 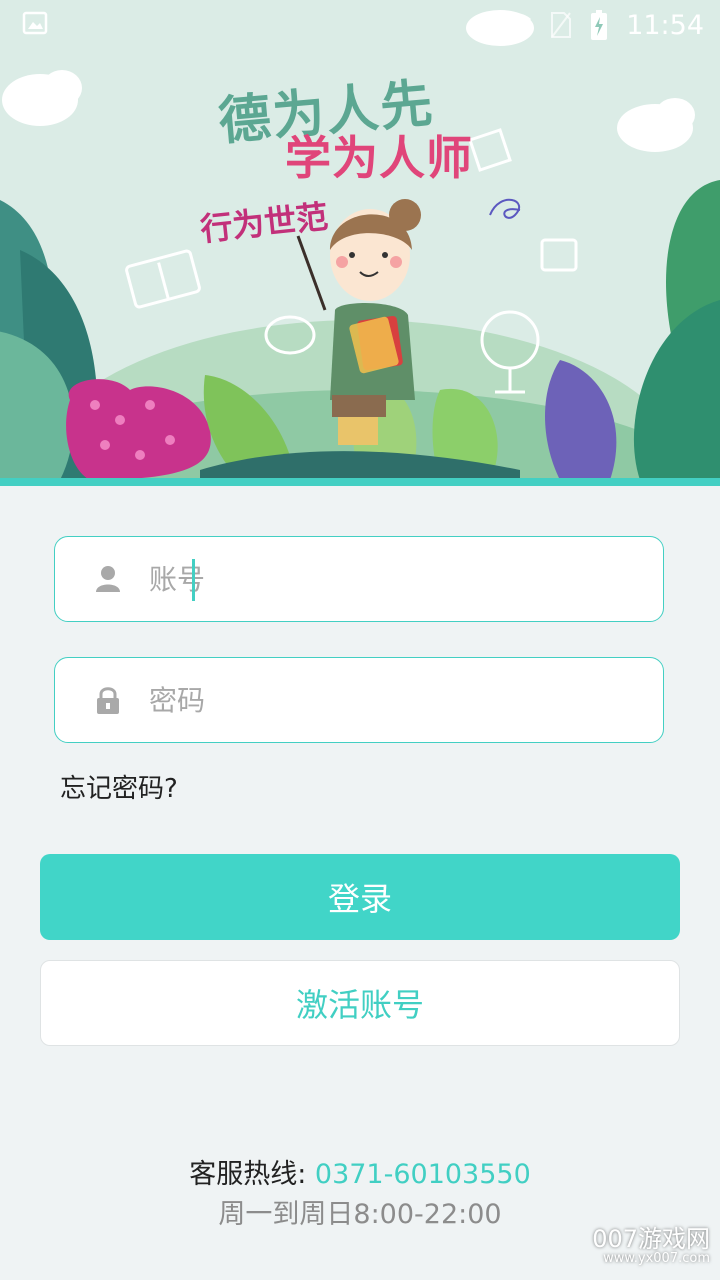 What do you see at coordinates (360, 482) in the screenshot?
I see `hero-divider` at bounding box center [360, 482].